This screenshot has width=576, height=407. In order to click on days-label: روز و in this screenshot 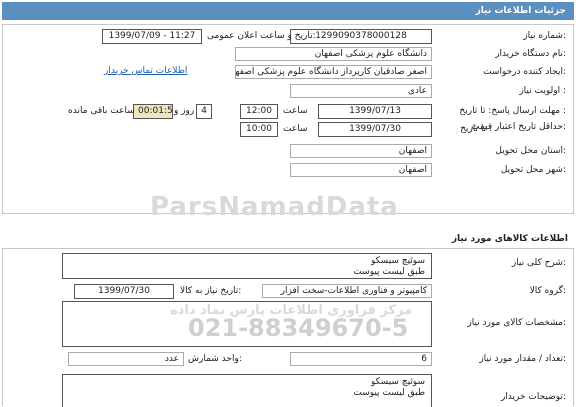, I will do `click(184, 111)`.